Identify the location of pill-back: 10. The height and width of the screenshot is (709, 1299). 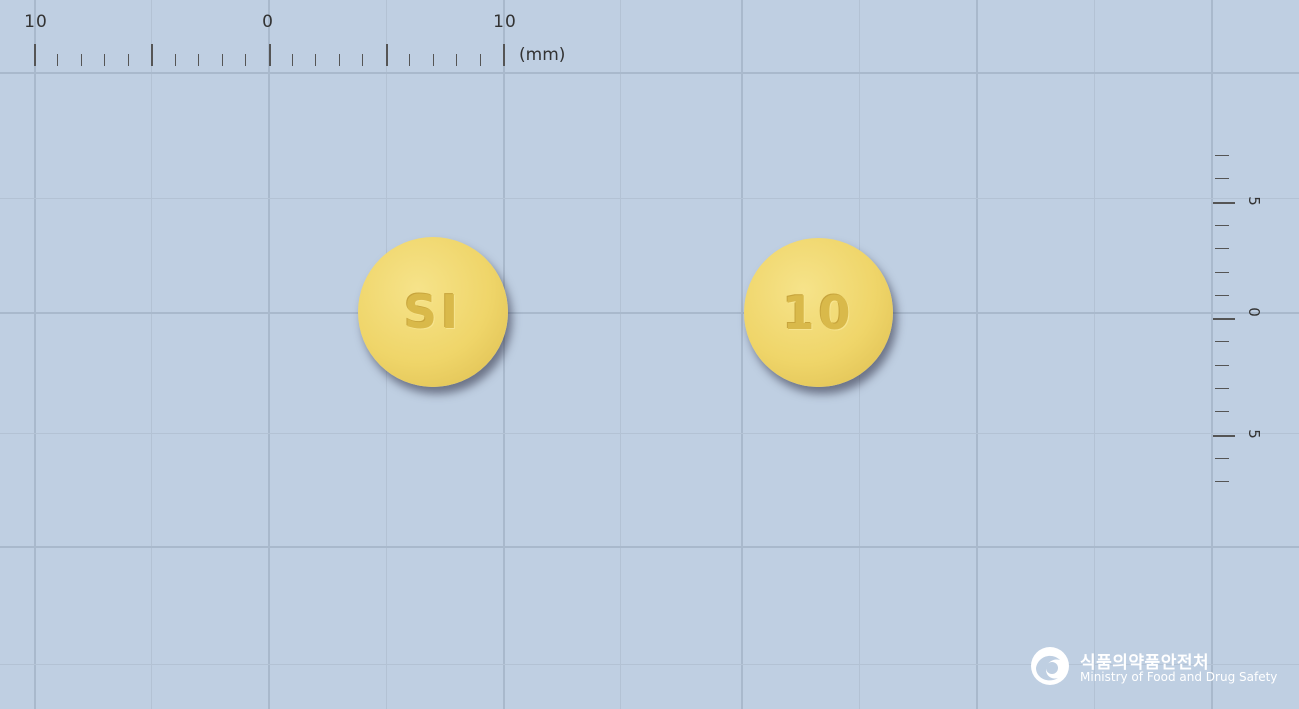
(818, 312).